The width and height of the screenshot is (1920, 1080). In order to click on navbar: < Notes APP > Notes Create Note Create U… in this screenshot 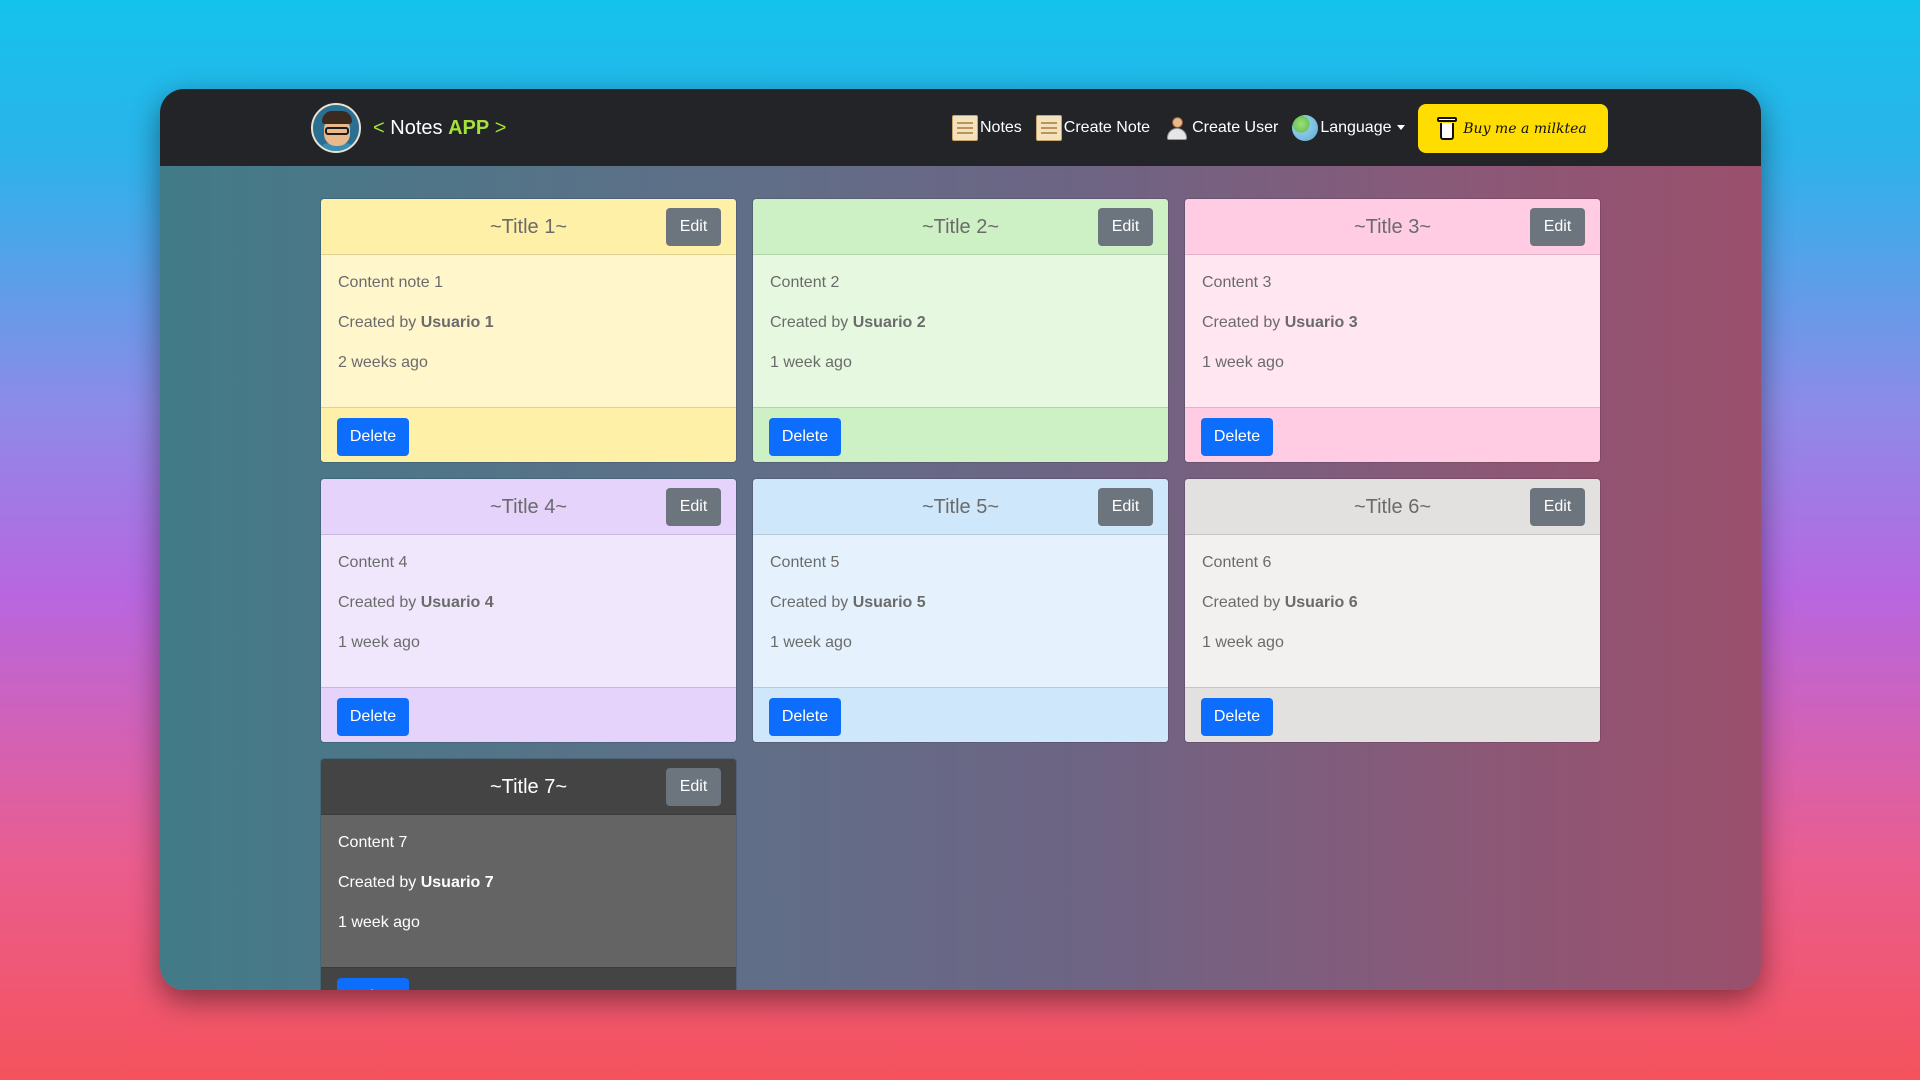, I will do `click(960, 127)`.